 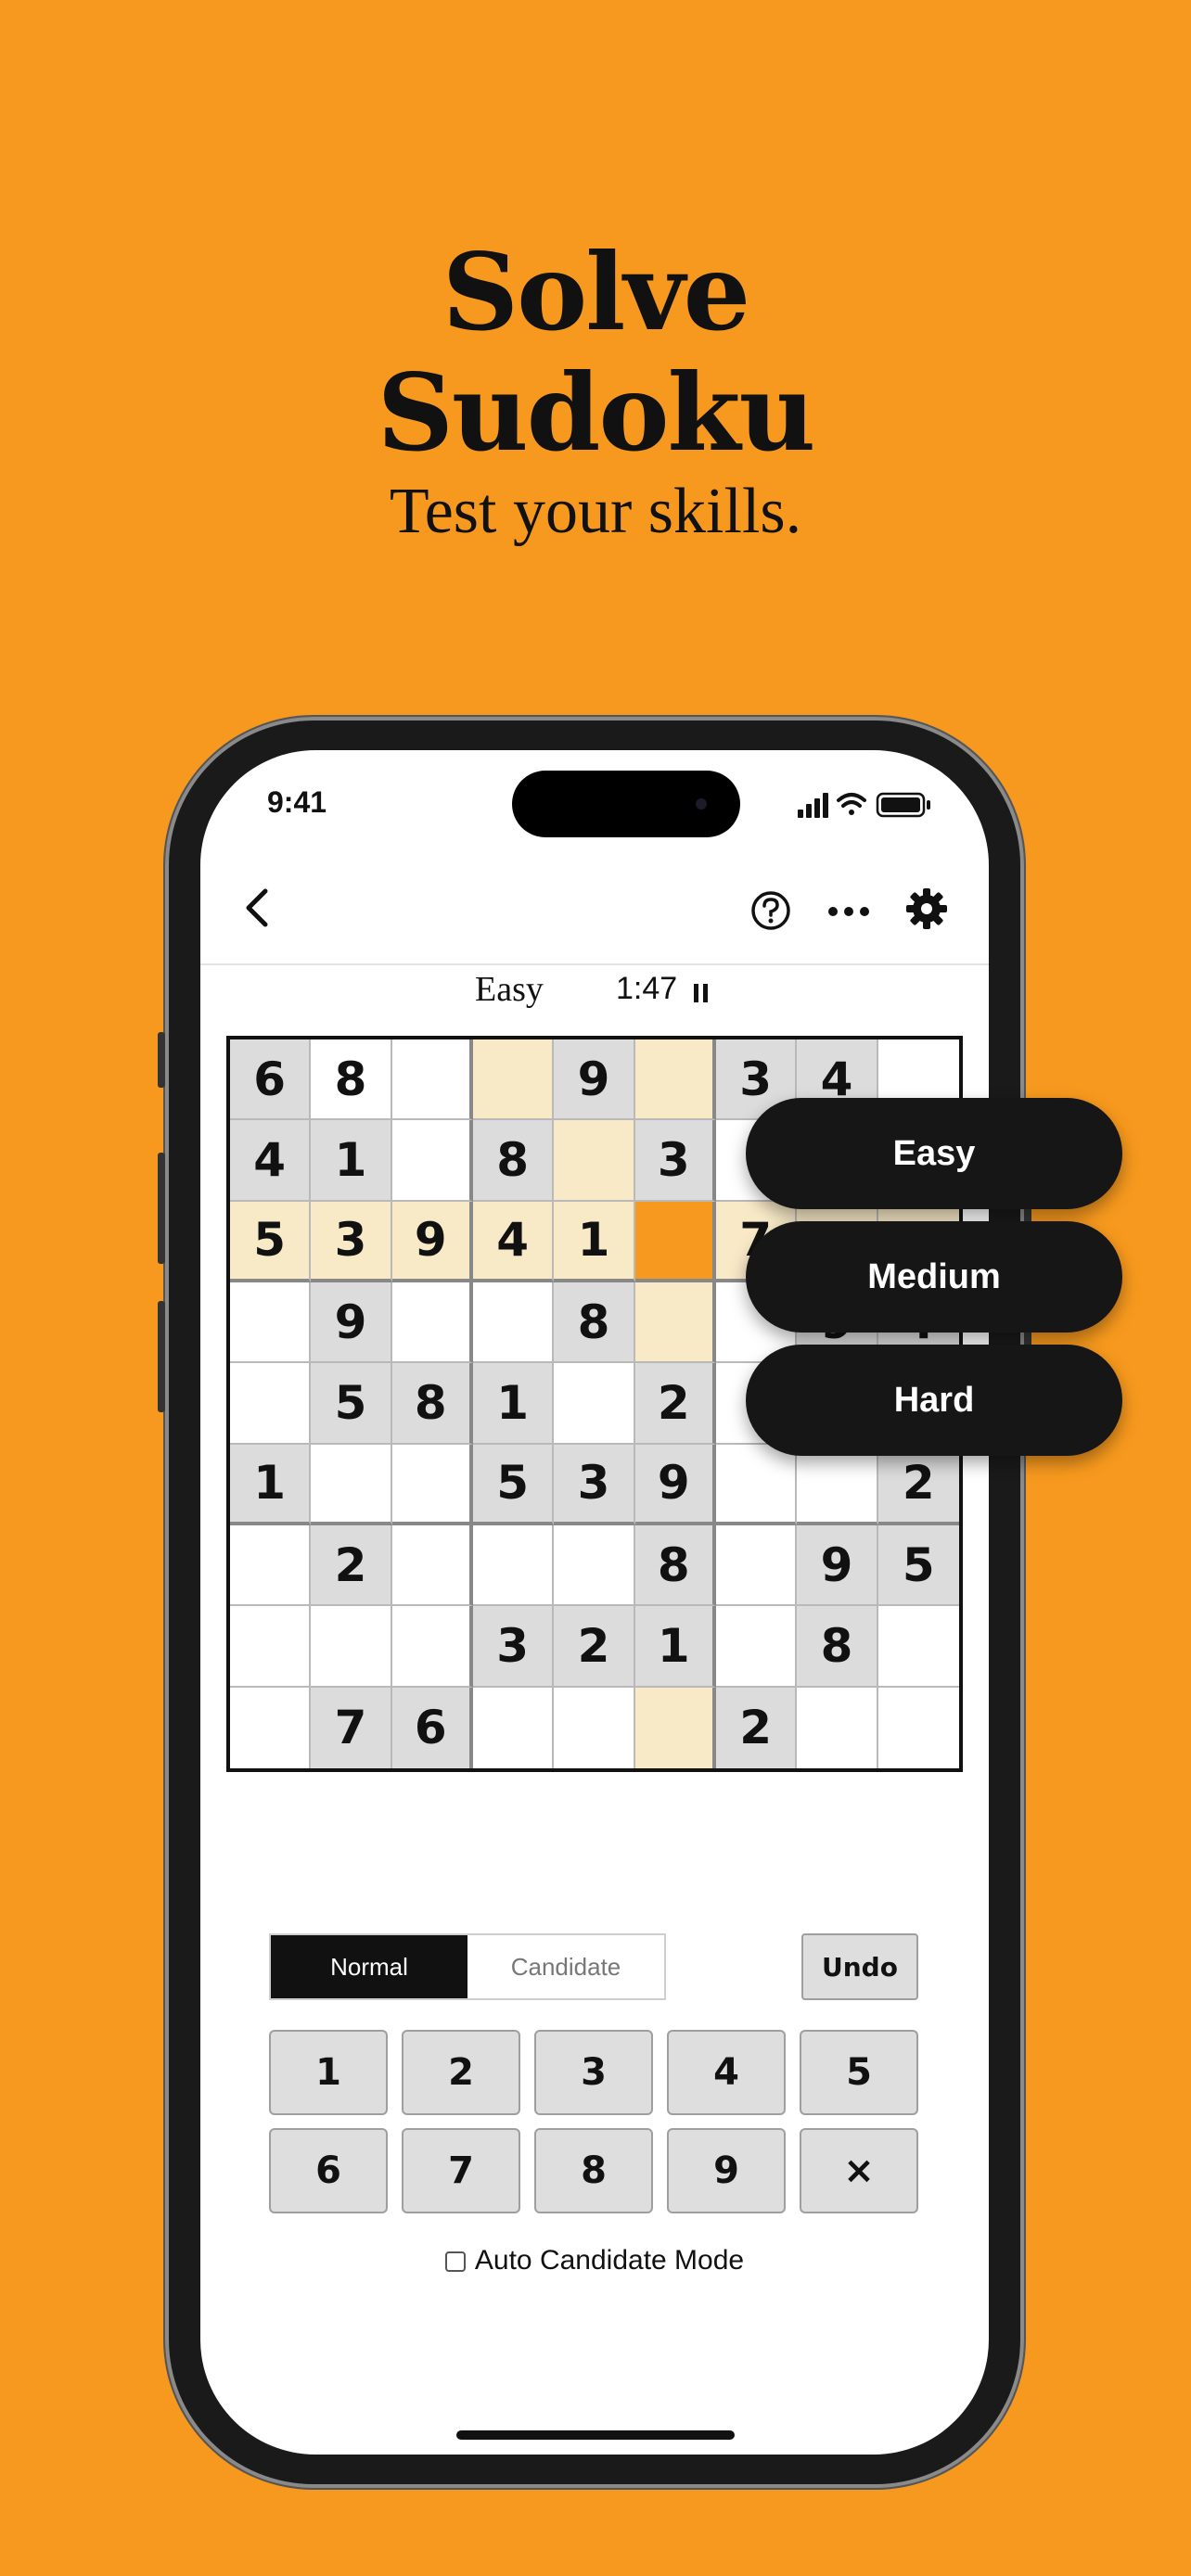 What do you see at coordinates (594, 997) in the screenshot?
I see `game-info-bar: Easy 1:47` at bounding box center [594, 997].